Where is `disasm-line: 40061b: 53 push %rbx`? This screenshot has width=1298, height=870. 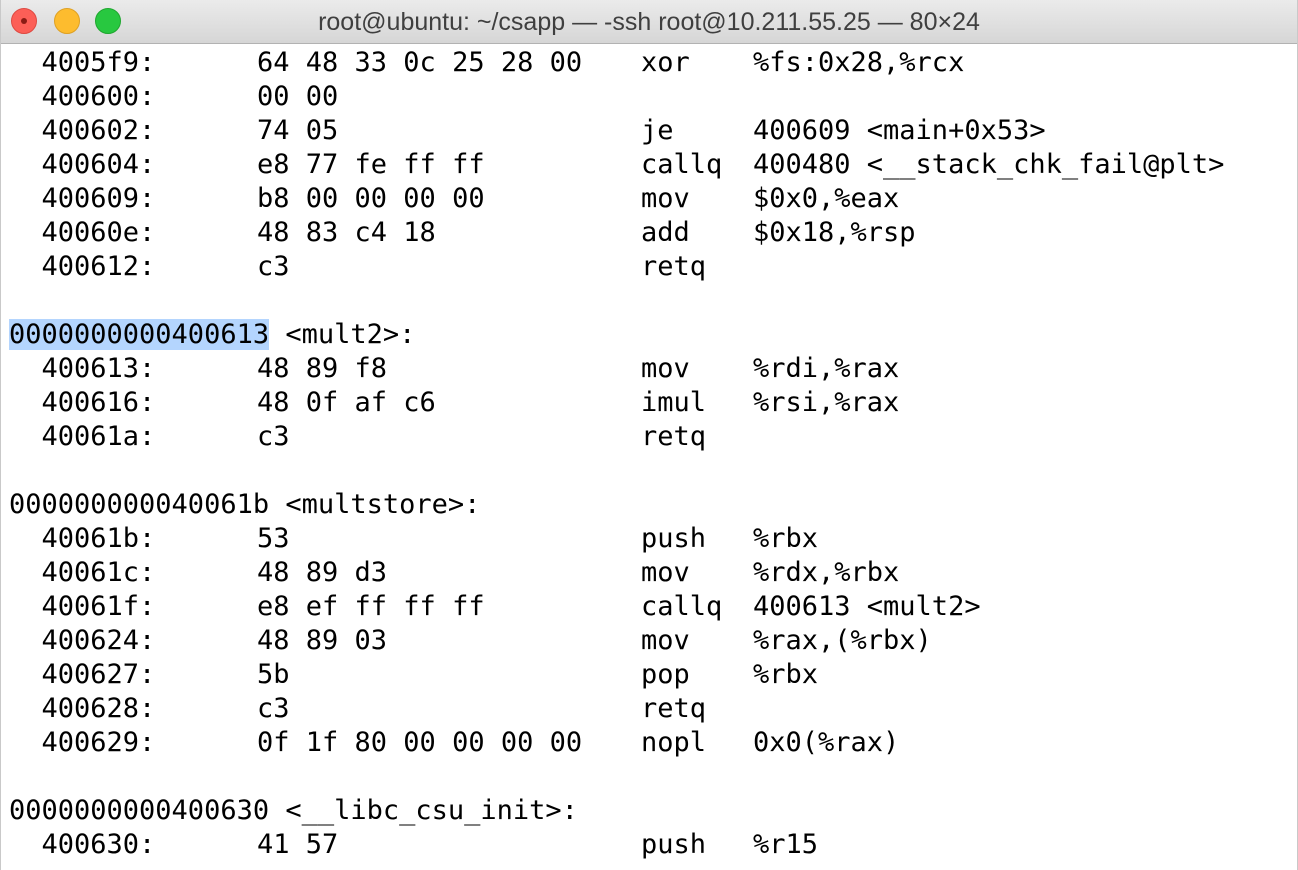
disasm-line: 40061b: 53 push %rbx is located at coordinates (616, 539).